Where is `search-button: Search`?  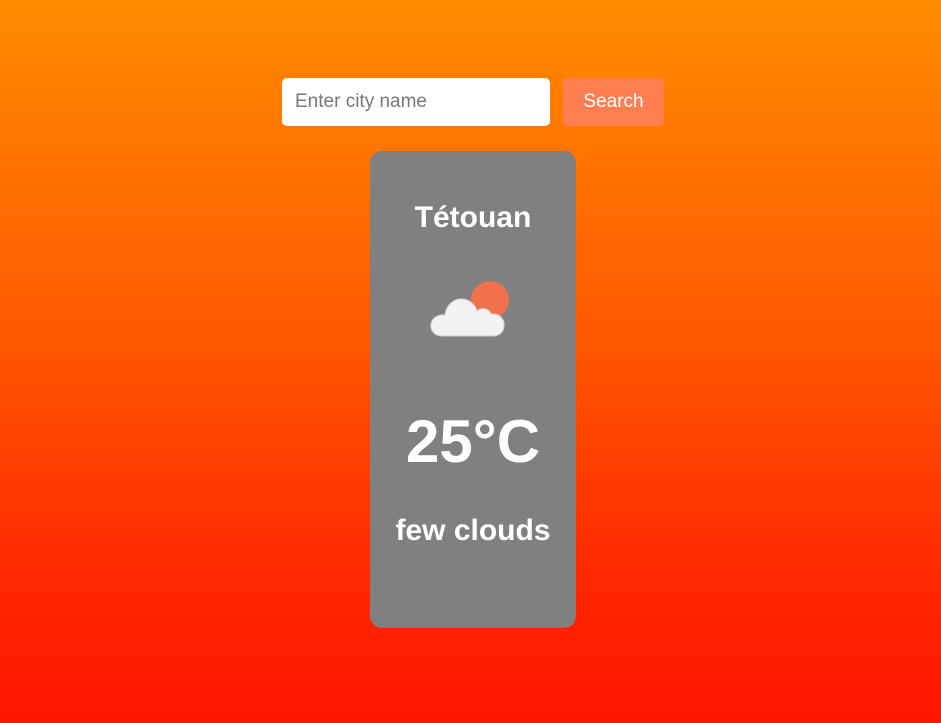 search-button: Search is located at coordinates (613, 102).